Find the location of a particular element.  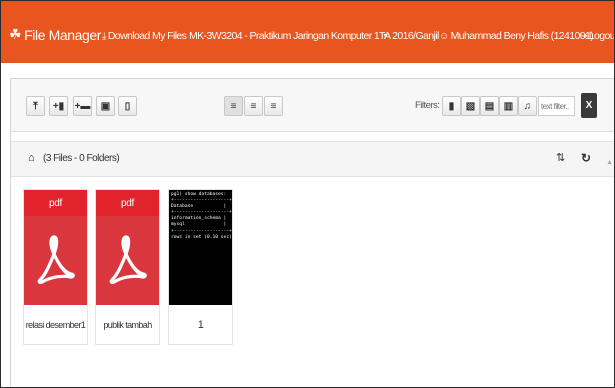

delete-button: ▯ is located at coordinates (127, 106).